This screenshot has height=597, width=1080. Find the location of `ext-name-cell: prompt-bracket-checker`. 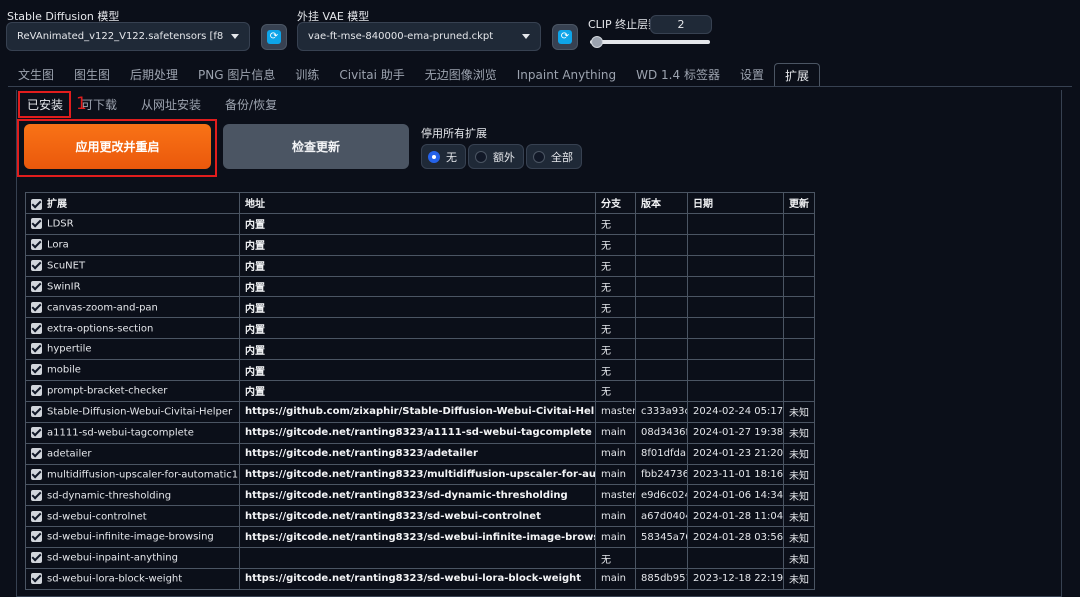

ext-name-cell: prompt-bracket-checker is located at coordinates (132, 391).